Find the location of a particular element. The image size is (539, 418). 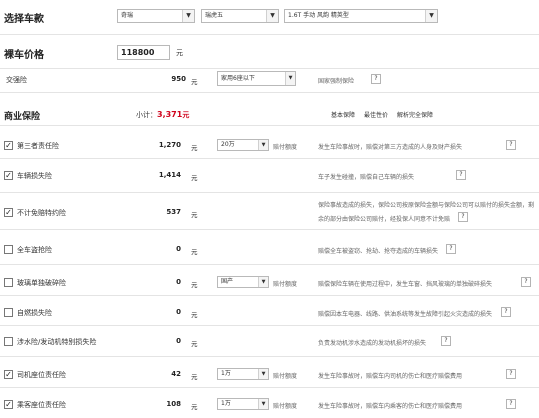

item-desc: 保险事故造成的损失，保险公司按原保险金额与保险公司可以赔付的损失金额，剩 is located at coordinates (426, 205).